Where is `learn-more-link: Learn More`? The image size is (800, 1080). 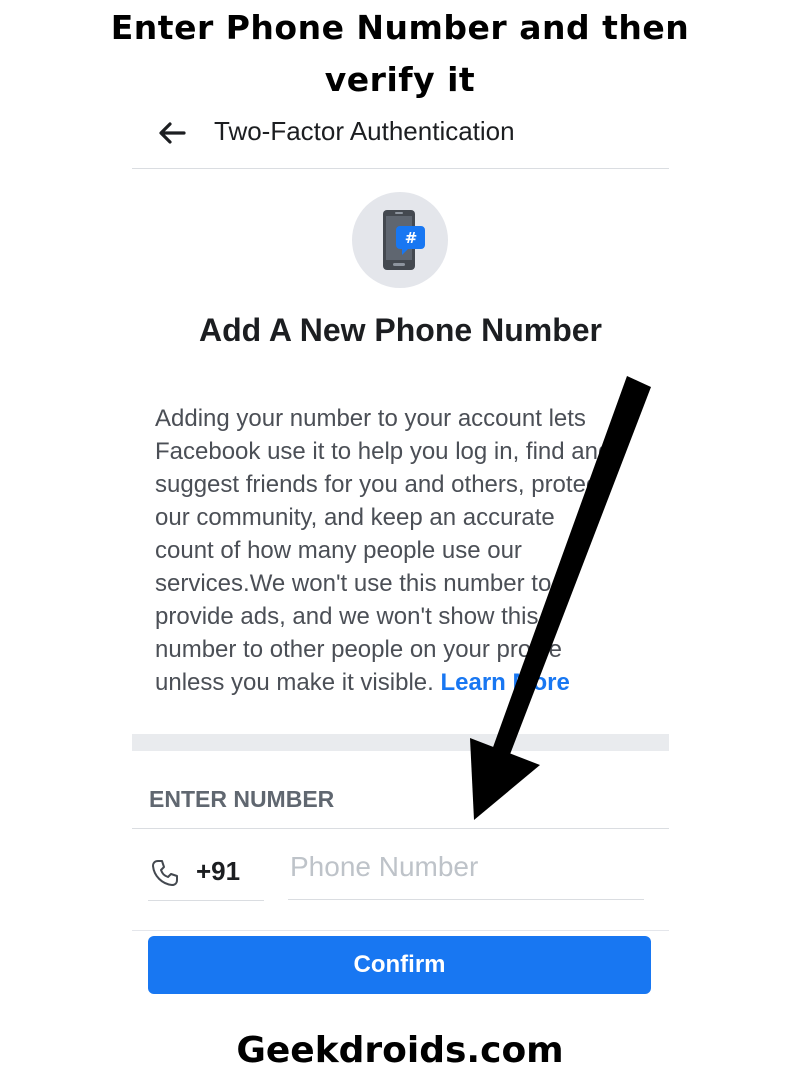
learn-more-link: Learn More is located at coordinates (504, 682).